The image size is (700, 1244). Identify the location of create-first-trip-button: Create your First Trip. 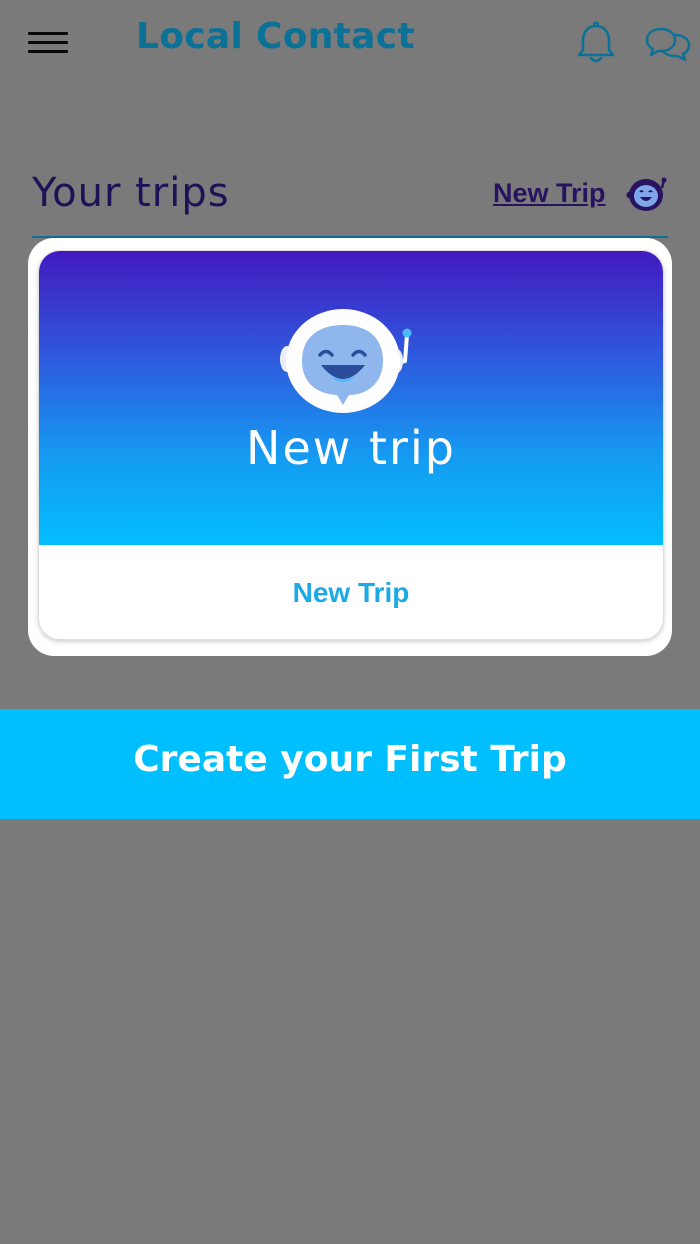
(350, 764).